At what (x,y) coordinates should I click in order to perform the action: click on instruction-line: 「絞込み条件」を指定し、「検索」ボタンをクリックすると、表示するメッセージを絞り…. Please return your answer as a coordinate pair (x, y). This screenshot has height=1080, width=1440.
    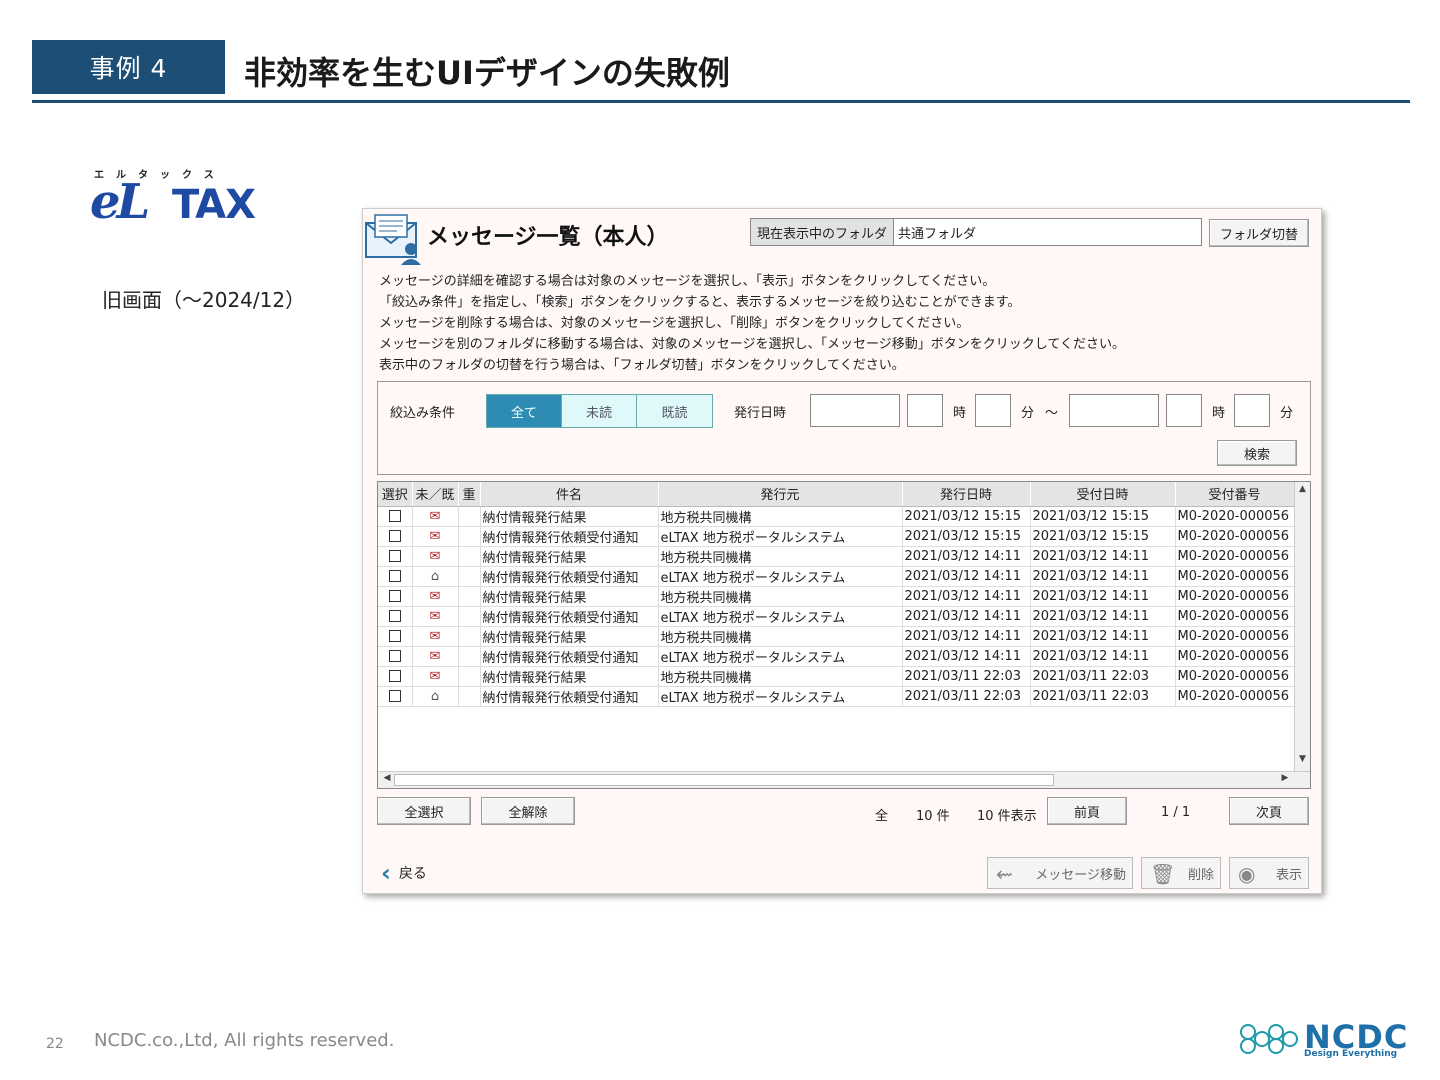
    Looking at the image, I should click on (700, 302).